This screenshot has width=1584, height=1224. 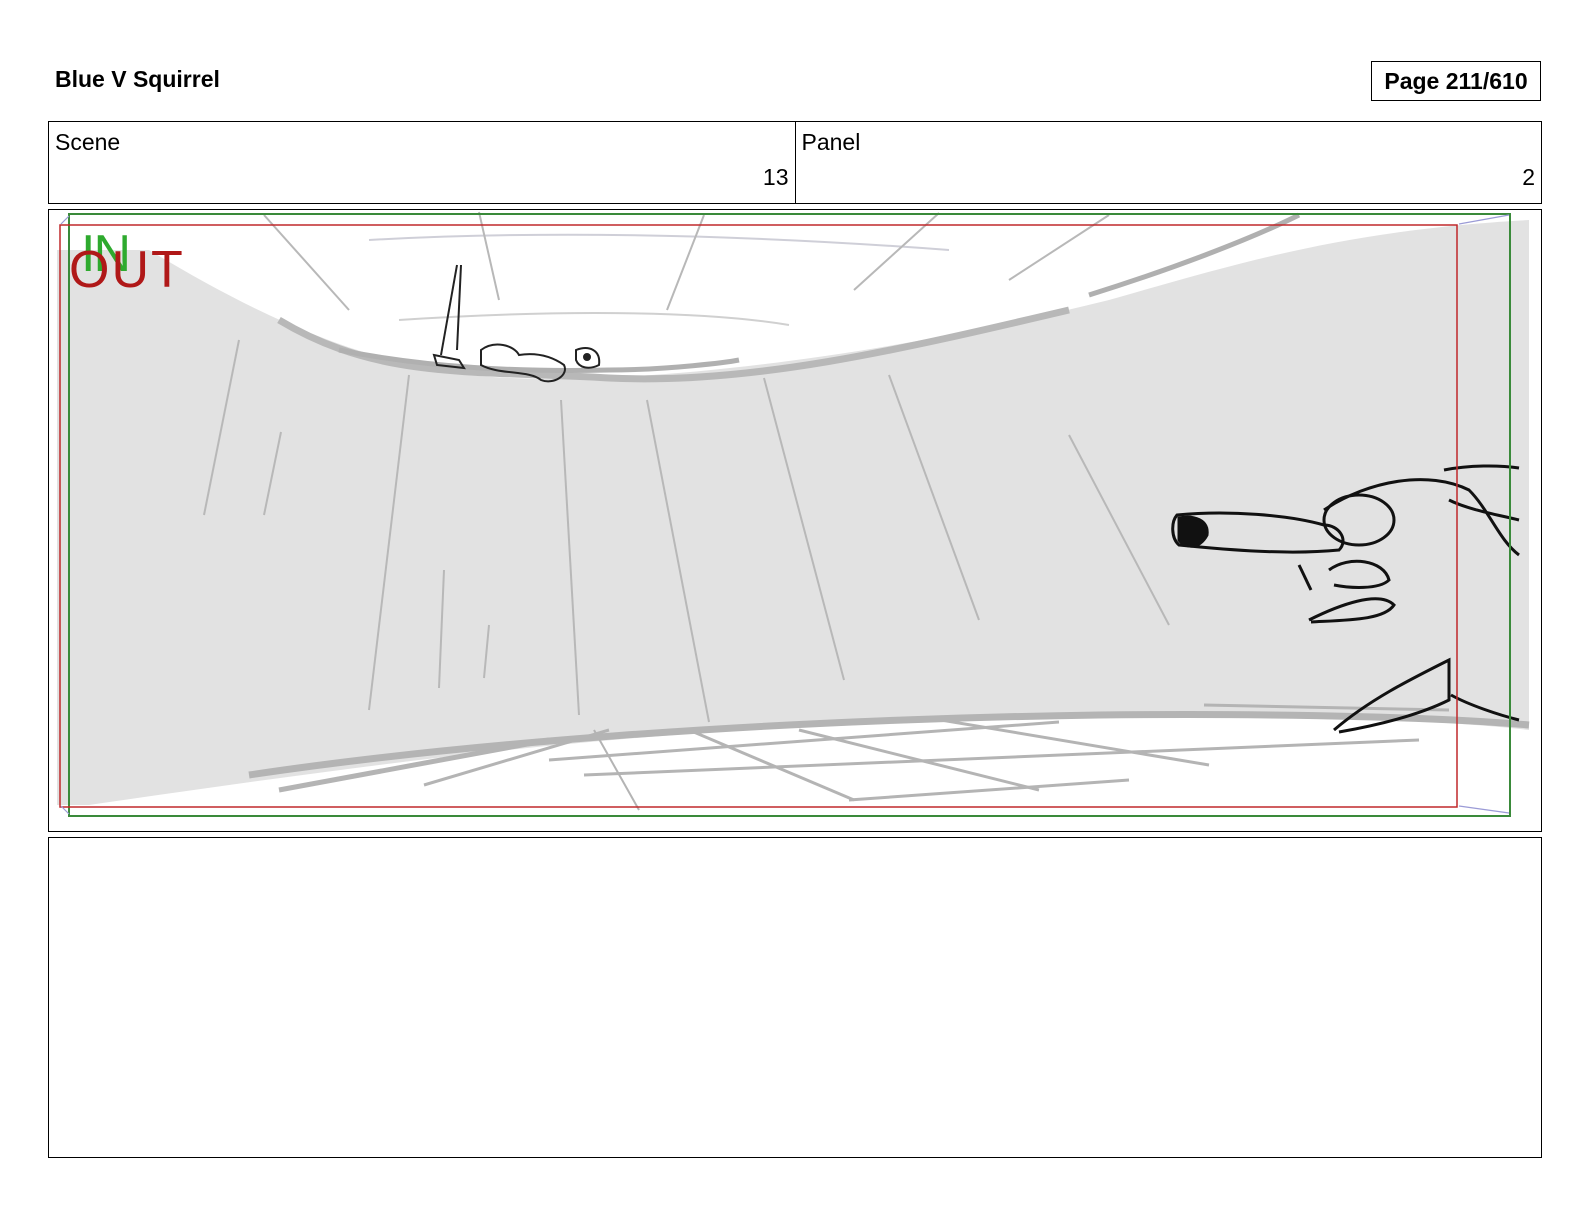 I want to click on panel-value: 2, so click(x=1528, y=177).